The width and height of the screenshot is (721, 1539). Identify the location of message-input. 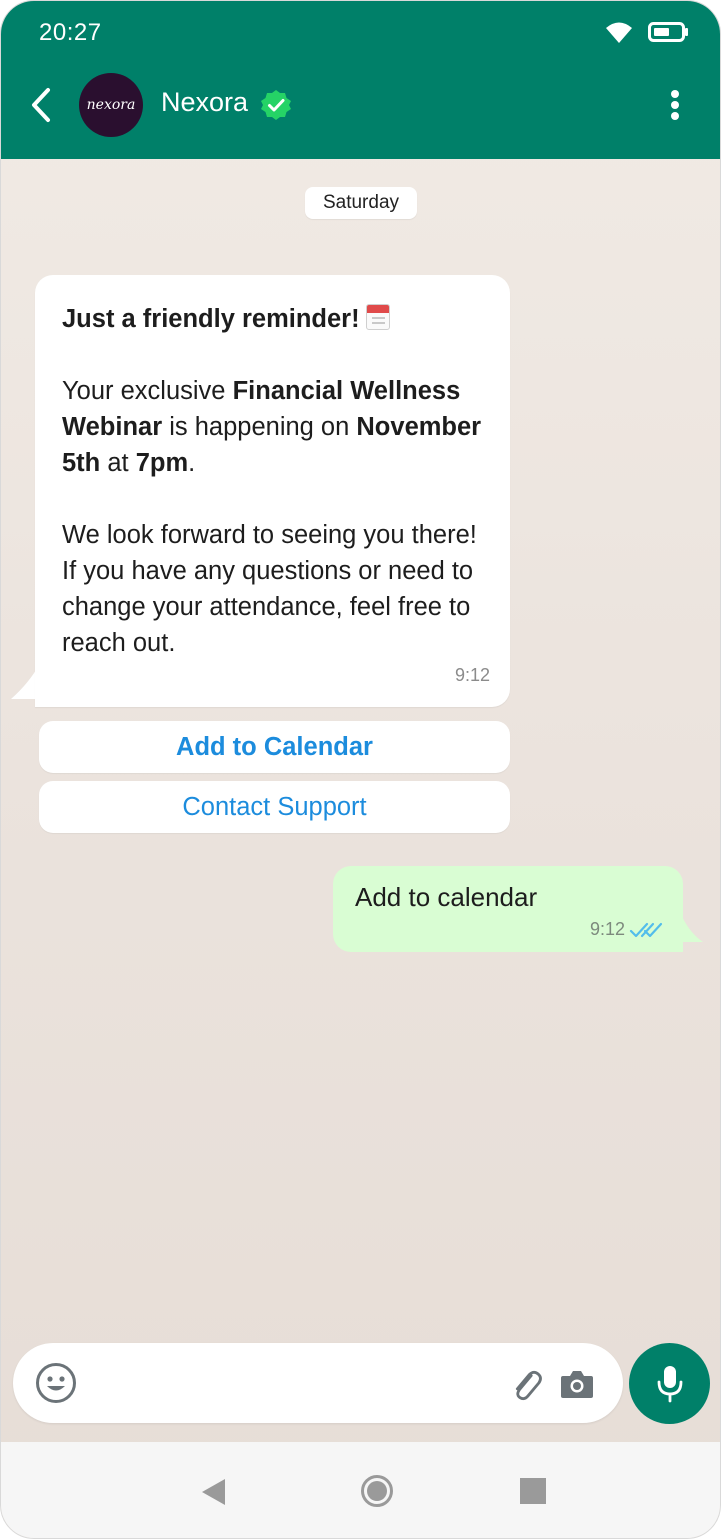
(293, 1383).